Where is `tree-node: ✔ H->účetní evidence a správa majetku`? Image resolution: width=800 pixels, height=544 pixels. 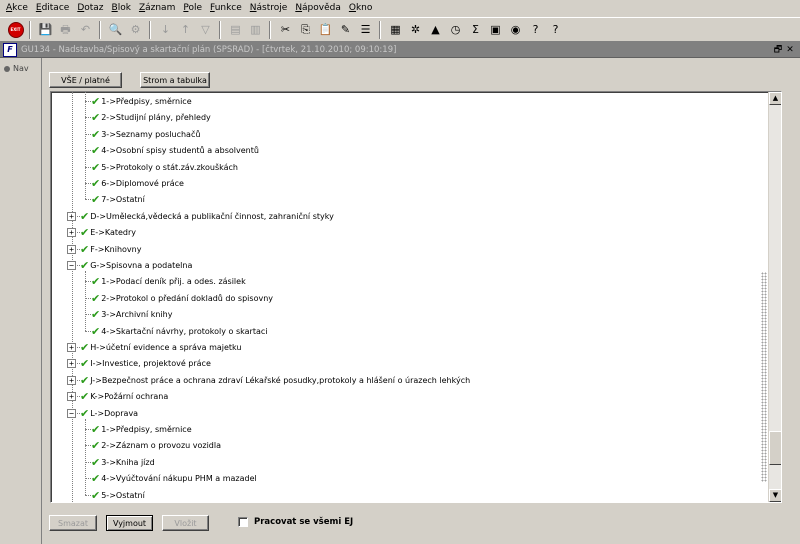
tree-node: ✔ H->účetní evidence a správa majetku is located at coordinates (161, 347).